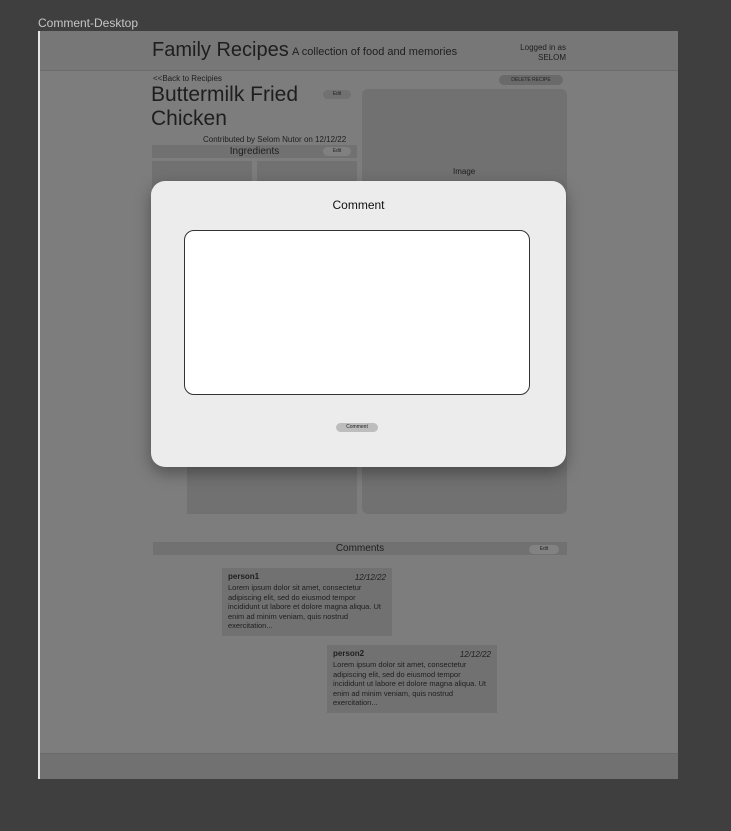  What do you see at coordinates (244, 576) in the screenshot?
I see `comment-author: person1` at bounding box center [244, 576].